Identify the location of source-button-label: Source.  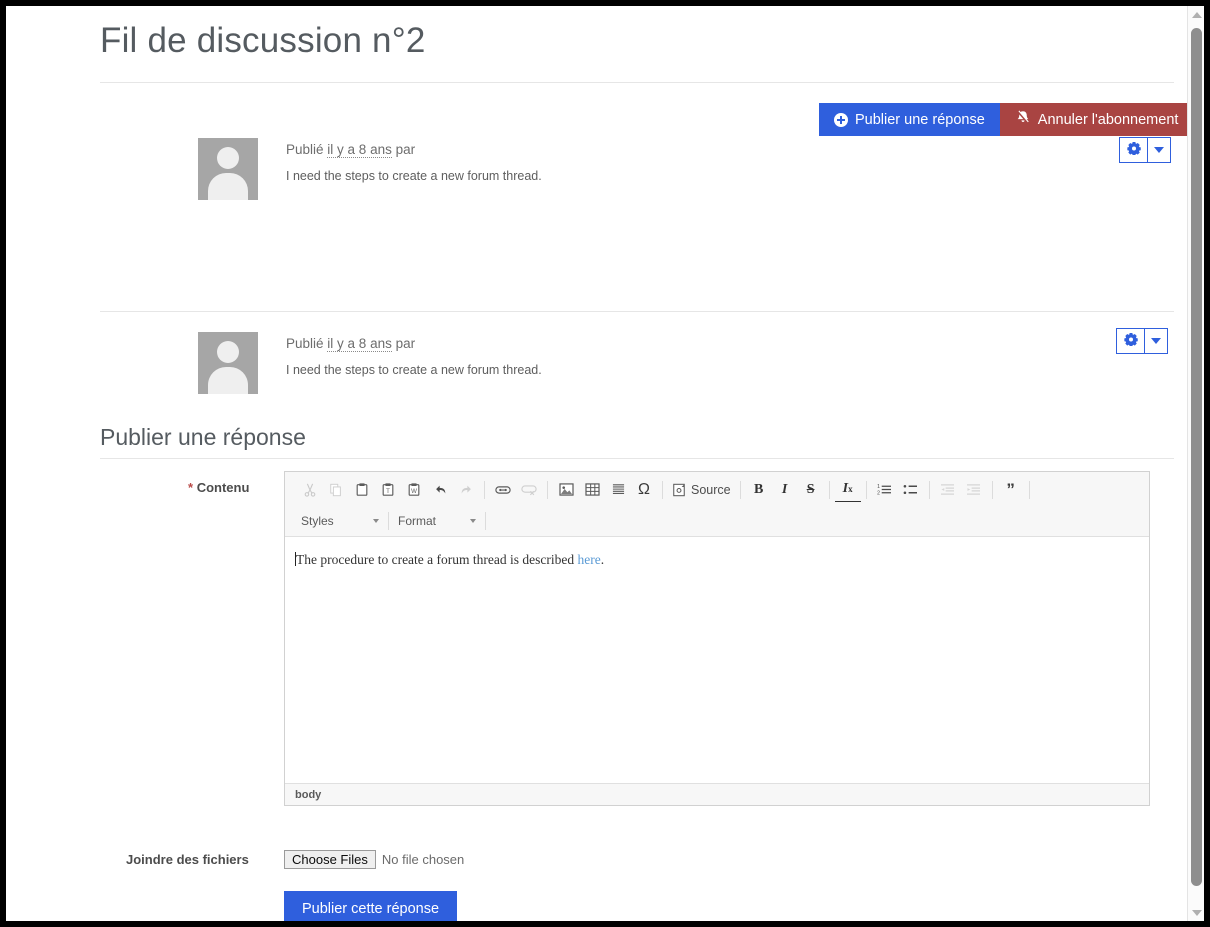
(711, 489).